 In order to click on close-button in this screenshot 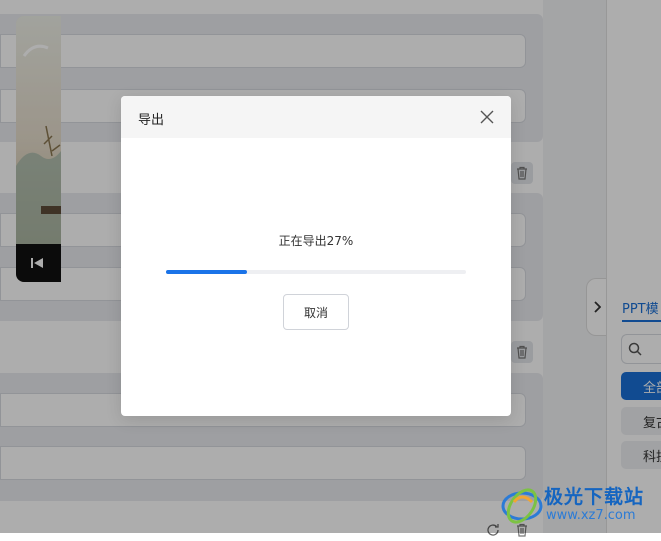, I will do `click(487, 117)`.